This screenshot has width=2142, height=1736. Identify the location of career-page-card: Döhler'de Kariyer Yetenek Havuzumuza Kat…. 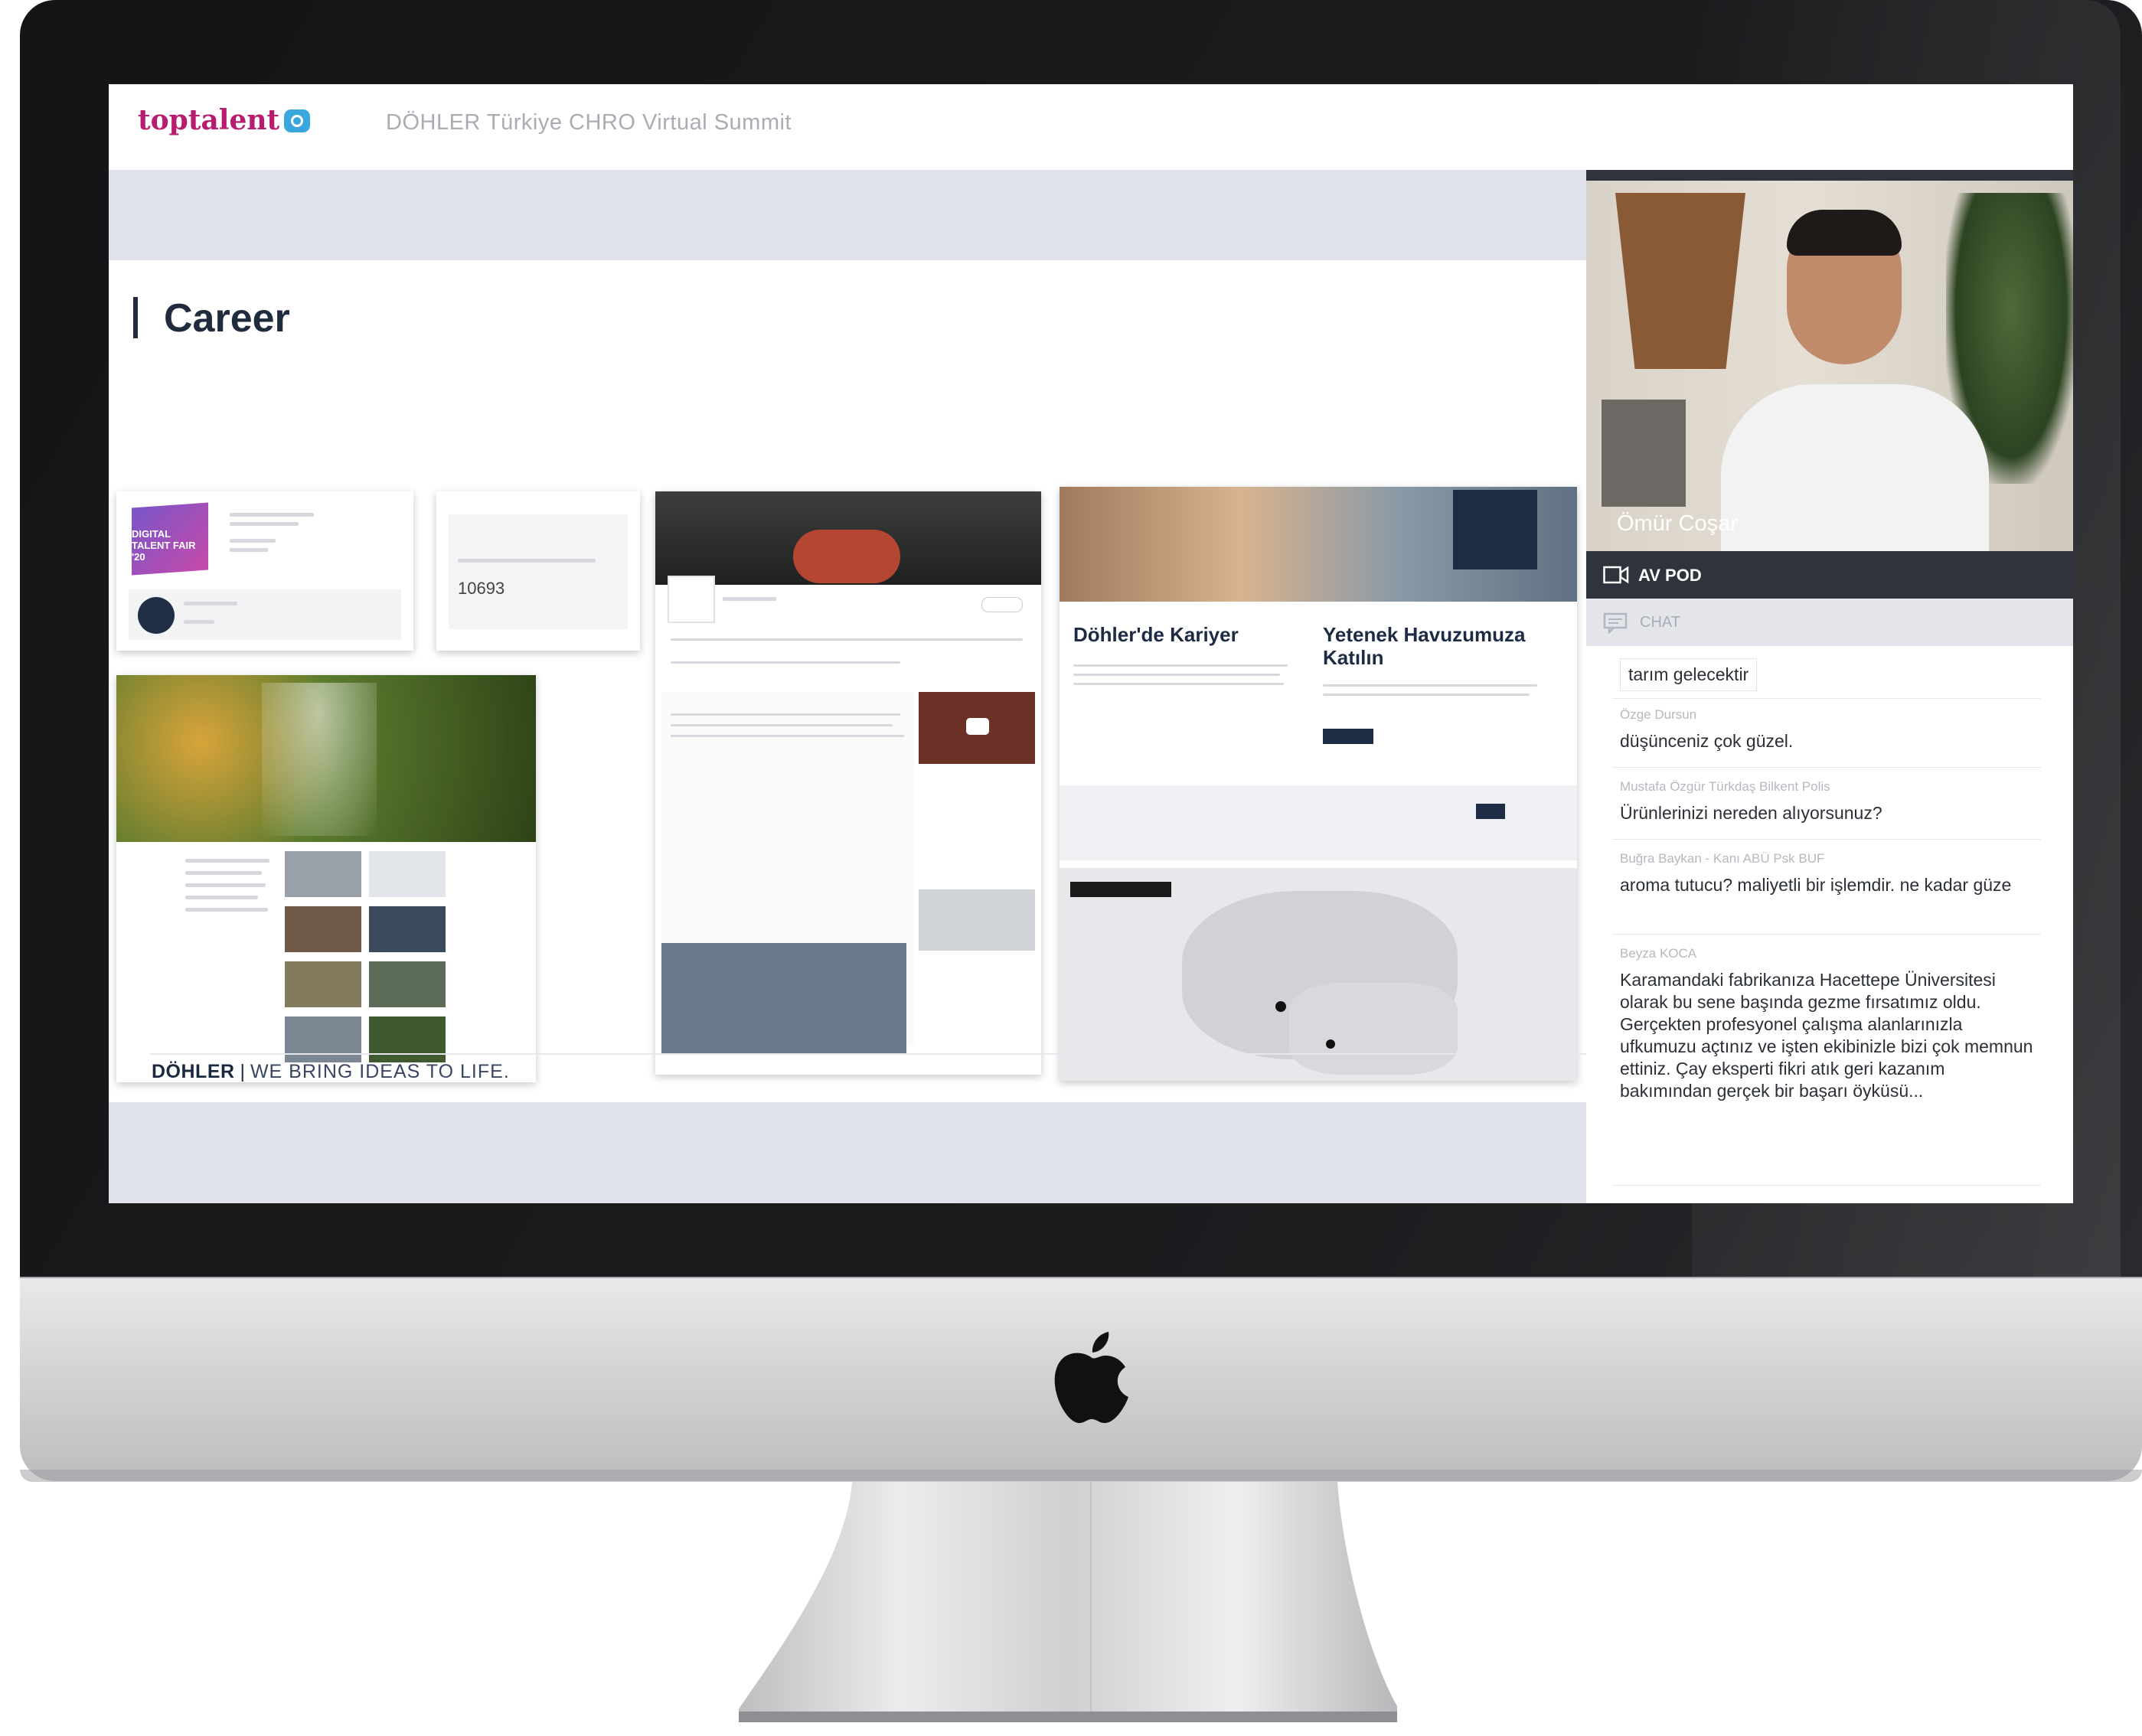
(1319, 784).